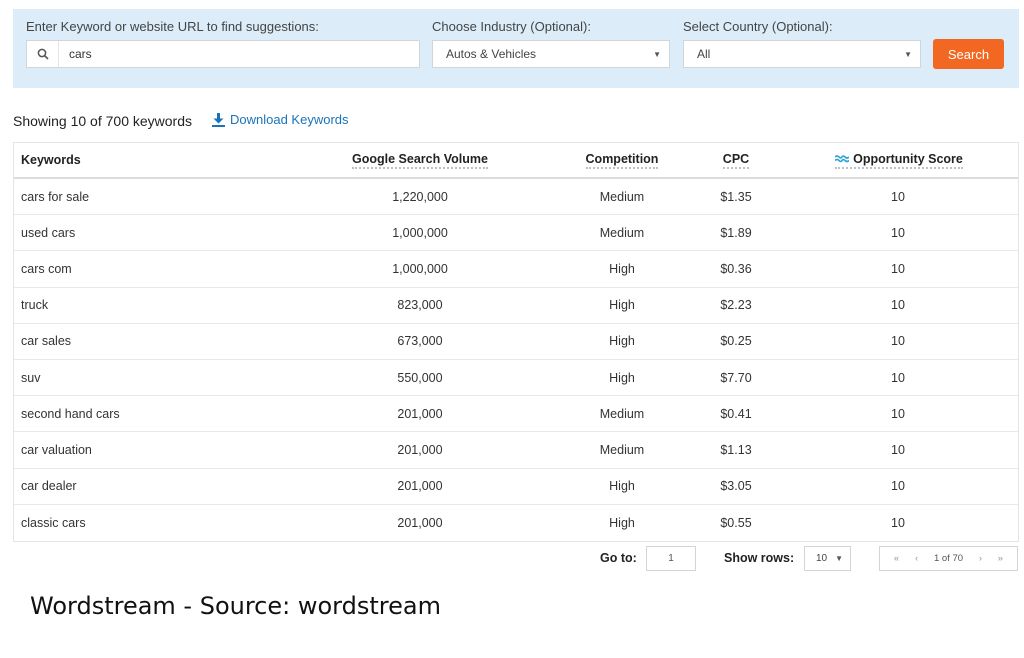  What do you see at coordinates (671, 558) in the screenshot?
I see `goto-input: 1` at bounding box center [671, 558].